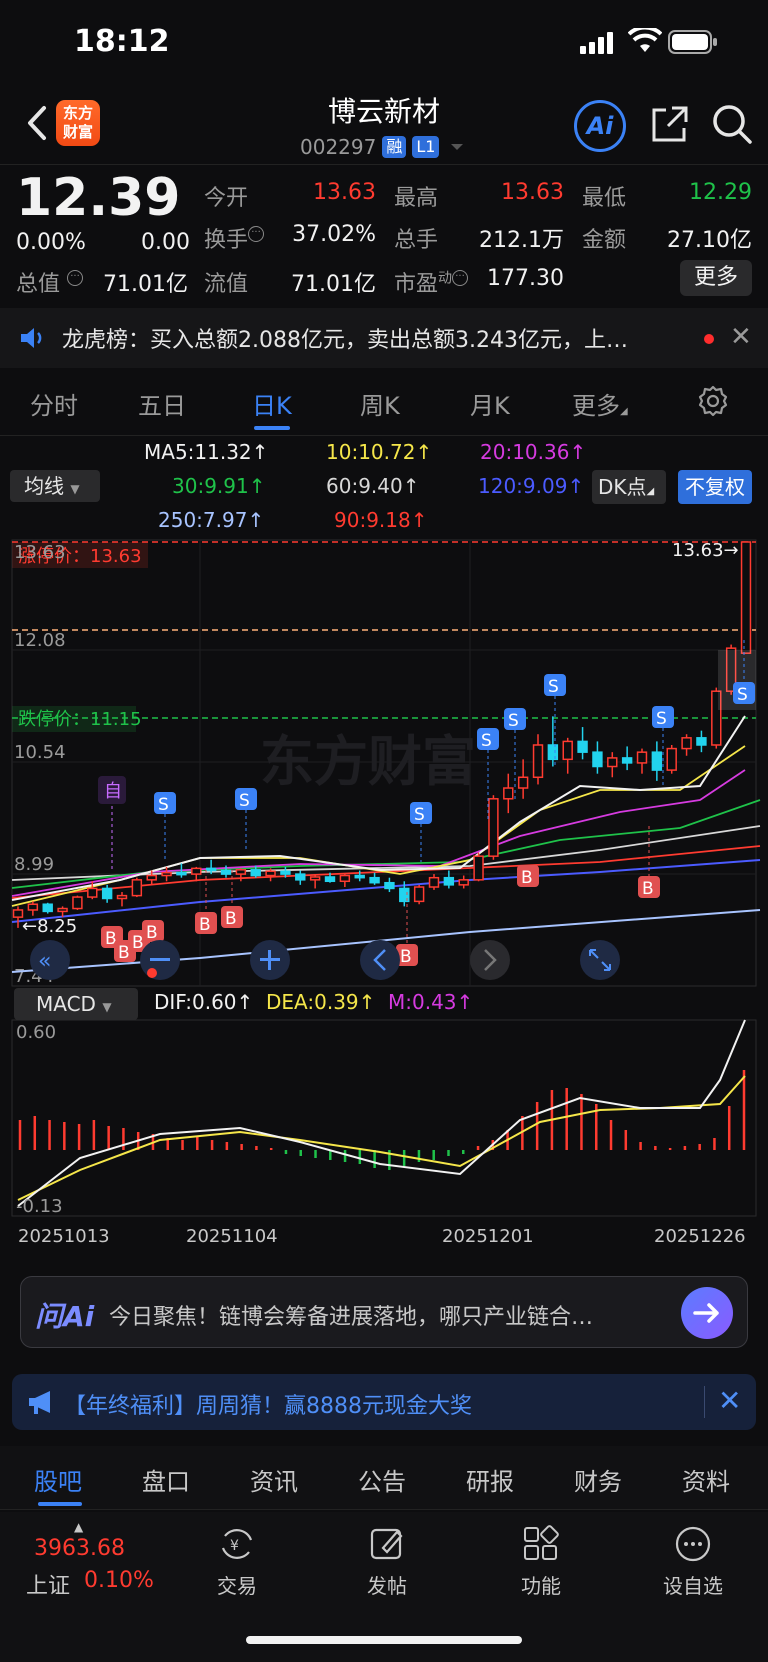  What do you see at coordinates (533, 452) in the screenshot?
I see `ma20-value: 20:10.36↑` at bounding box center [533, 452].